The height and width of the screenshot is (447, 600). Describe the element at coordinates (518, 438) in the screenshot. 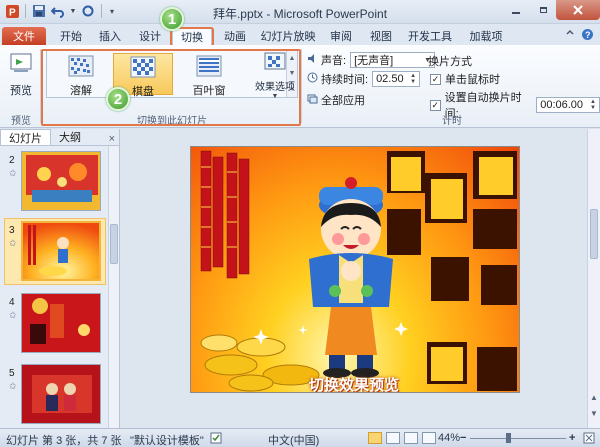

I see `zoom-slider-track` at that location.